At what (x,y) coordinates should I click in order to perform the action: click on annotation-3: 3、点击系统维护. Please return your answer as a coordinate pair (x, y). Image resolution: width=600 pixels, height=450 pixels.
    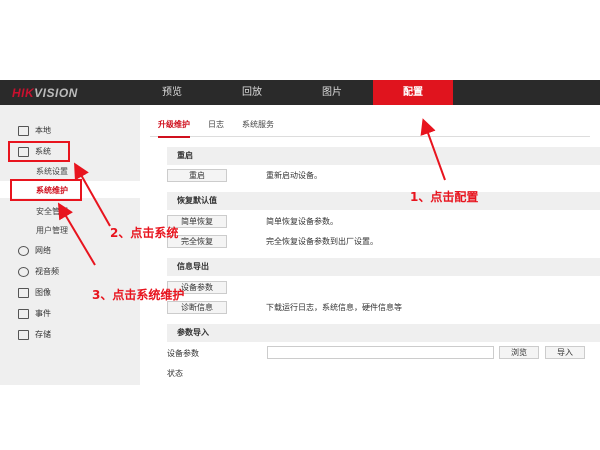
    Looking at the image, I should click on (138, 295).